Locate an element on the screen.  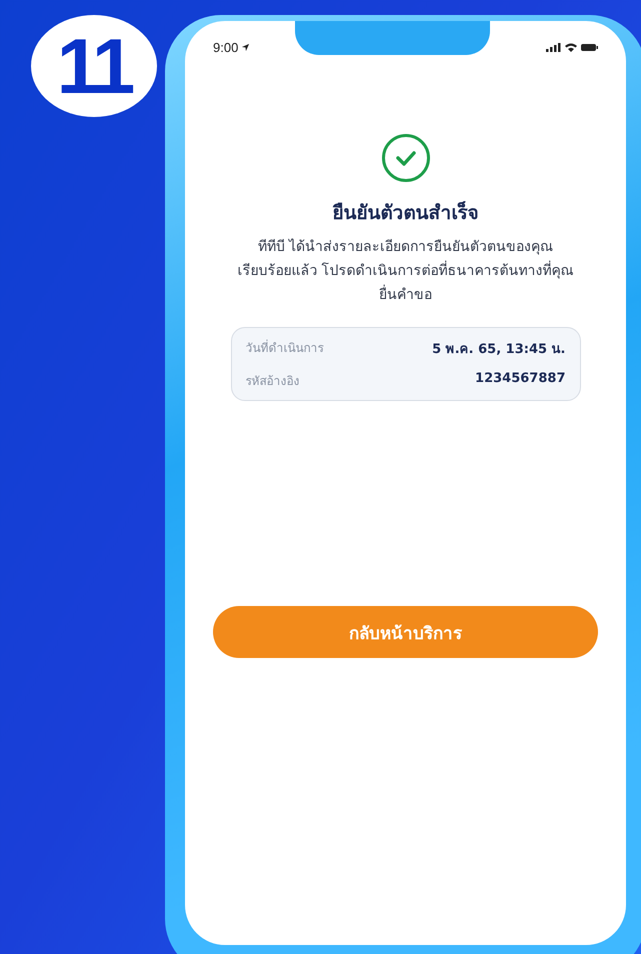
detail-value: 5 พ.ค. 65, 13:45 น. is located at coordinates (499, 350).